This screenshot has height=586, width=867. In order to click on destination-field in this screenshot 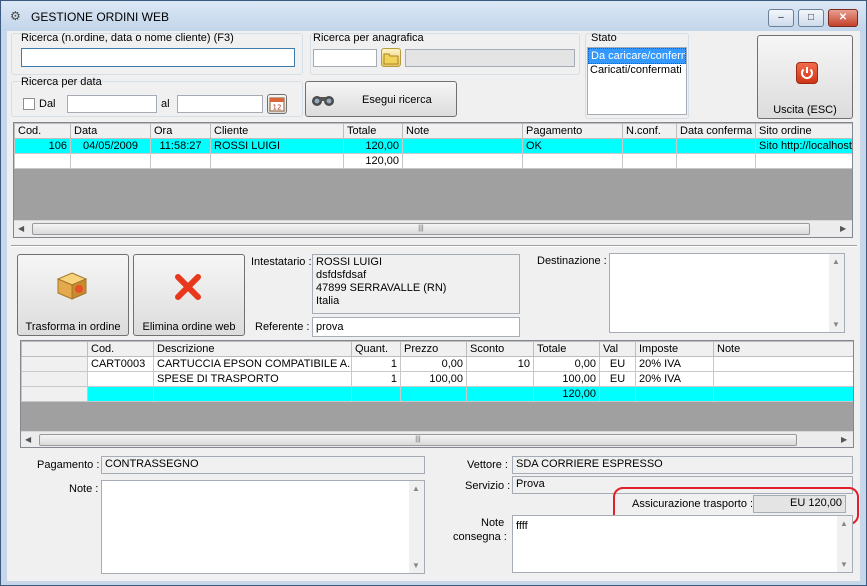, I will do `click(727, 293)`.